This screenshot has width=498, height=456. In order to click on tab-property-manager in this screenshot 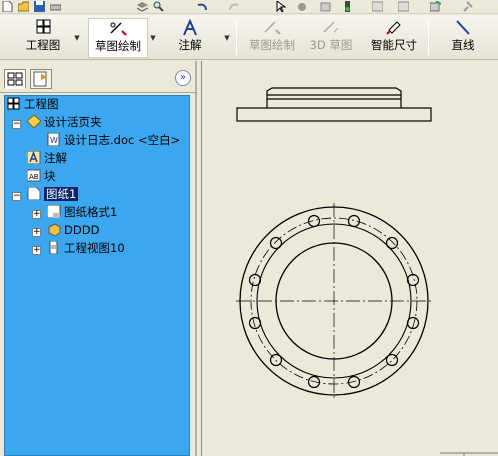, I will do `click(41, 79)`.